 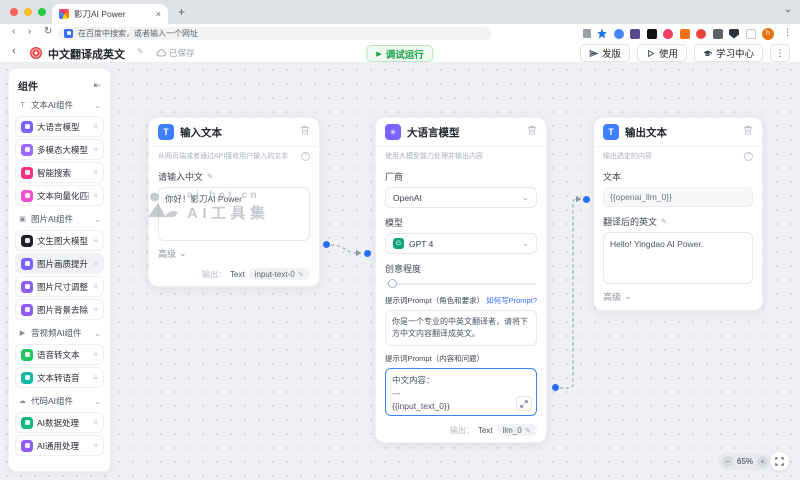 What do you see at coordinates (279, 274) in the screenshot?
I see `output-variable-pill: input-text-0 ✎` at bounding box center [279, 274].